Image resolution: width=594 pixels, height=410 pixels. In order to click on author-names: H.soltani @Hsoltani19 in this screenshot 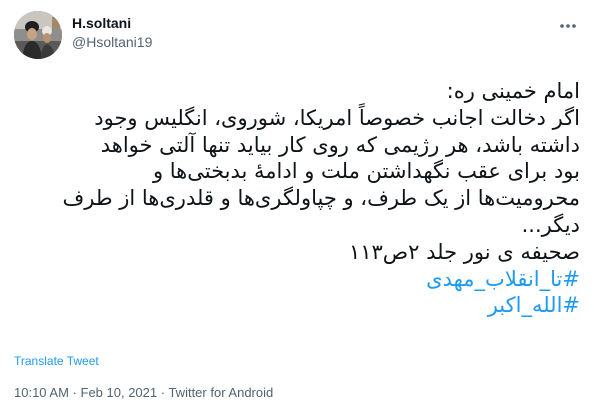, I will do `click(112, 33)`.